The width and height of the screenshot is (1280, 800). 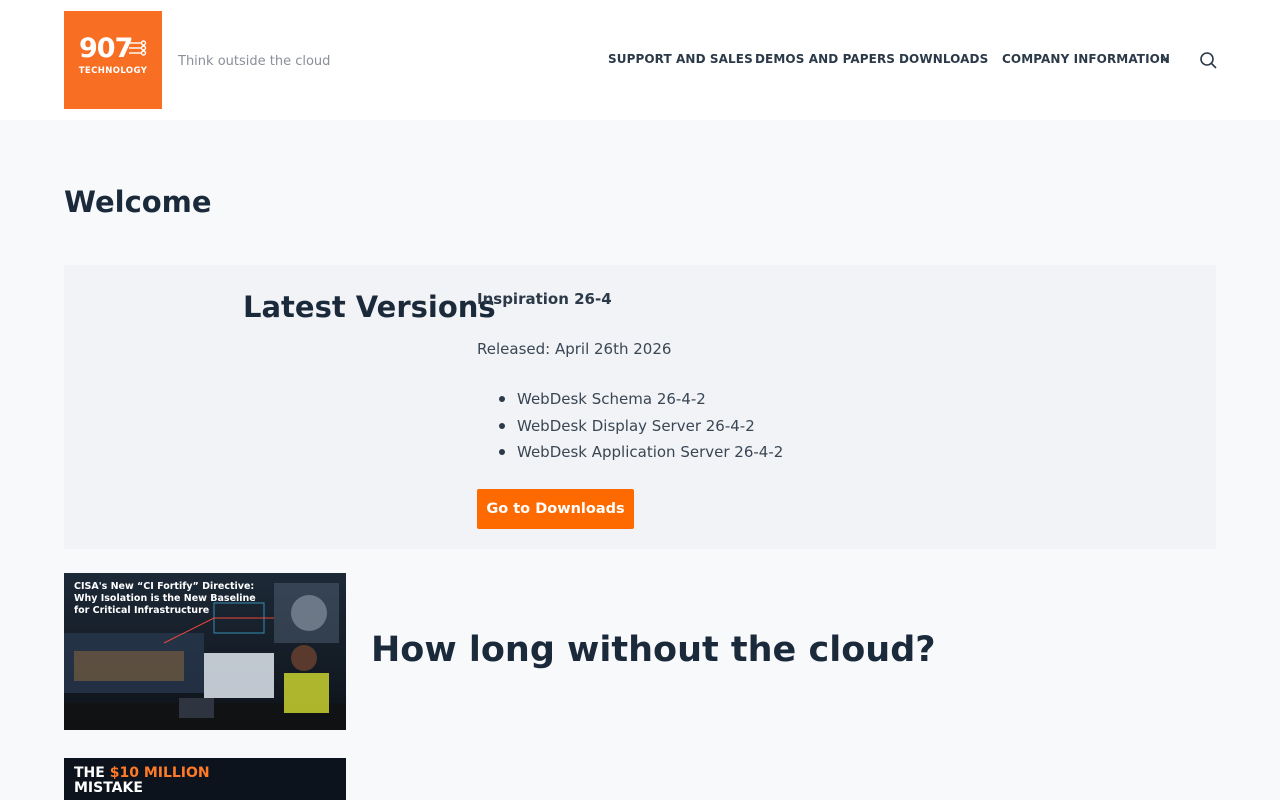 I want to click on circuit-icon, so click(x=138, y=48).